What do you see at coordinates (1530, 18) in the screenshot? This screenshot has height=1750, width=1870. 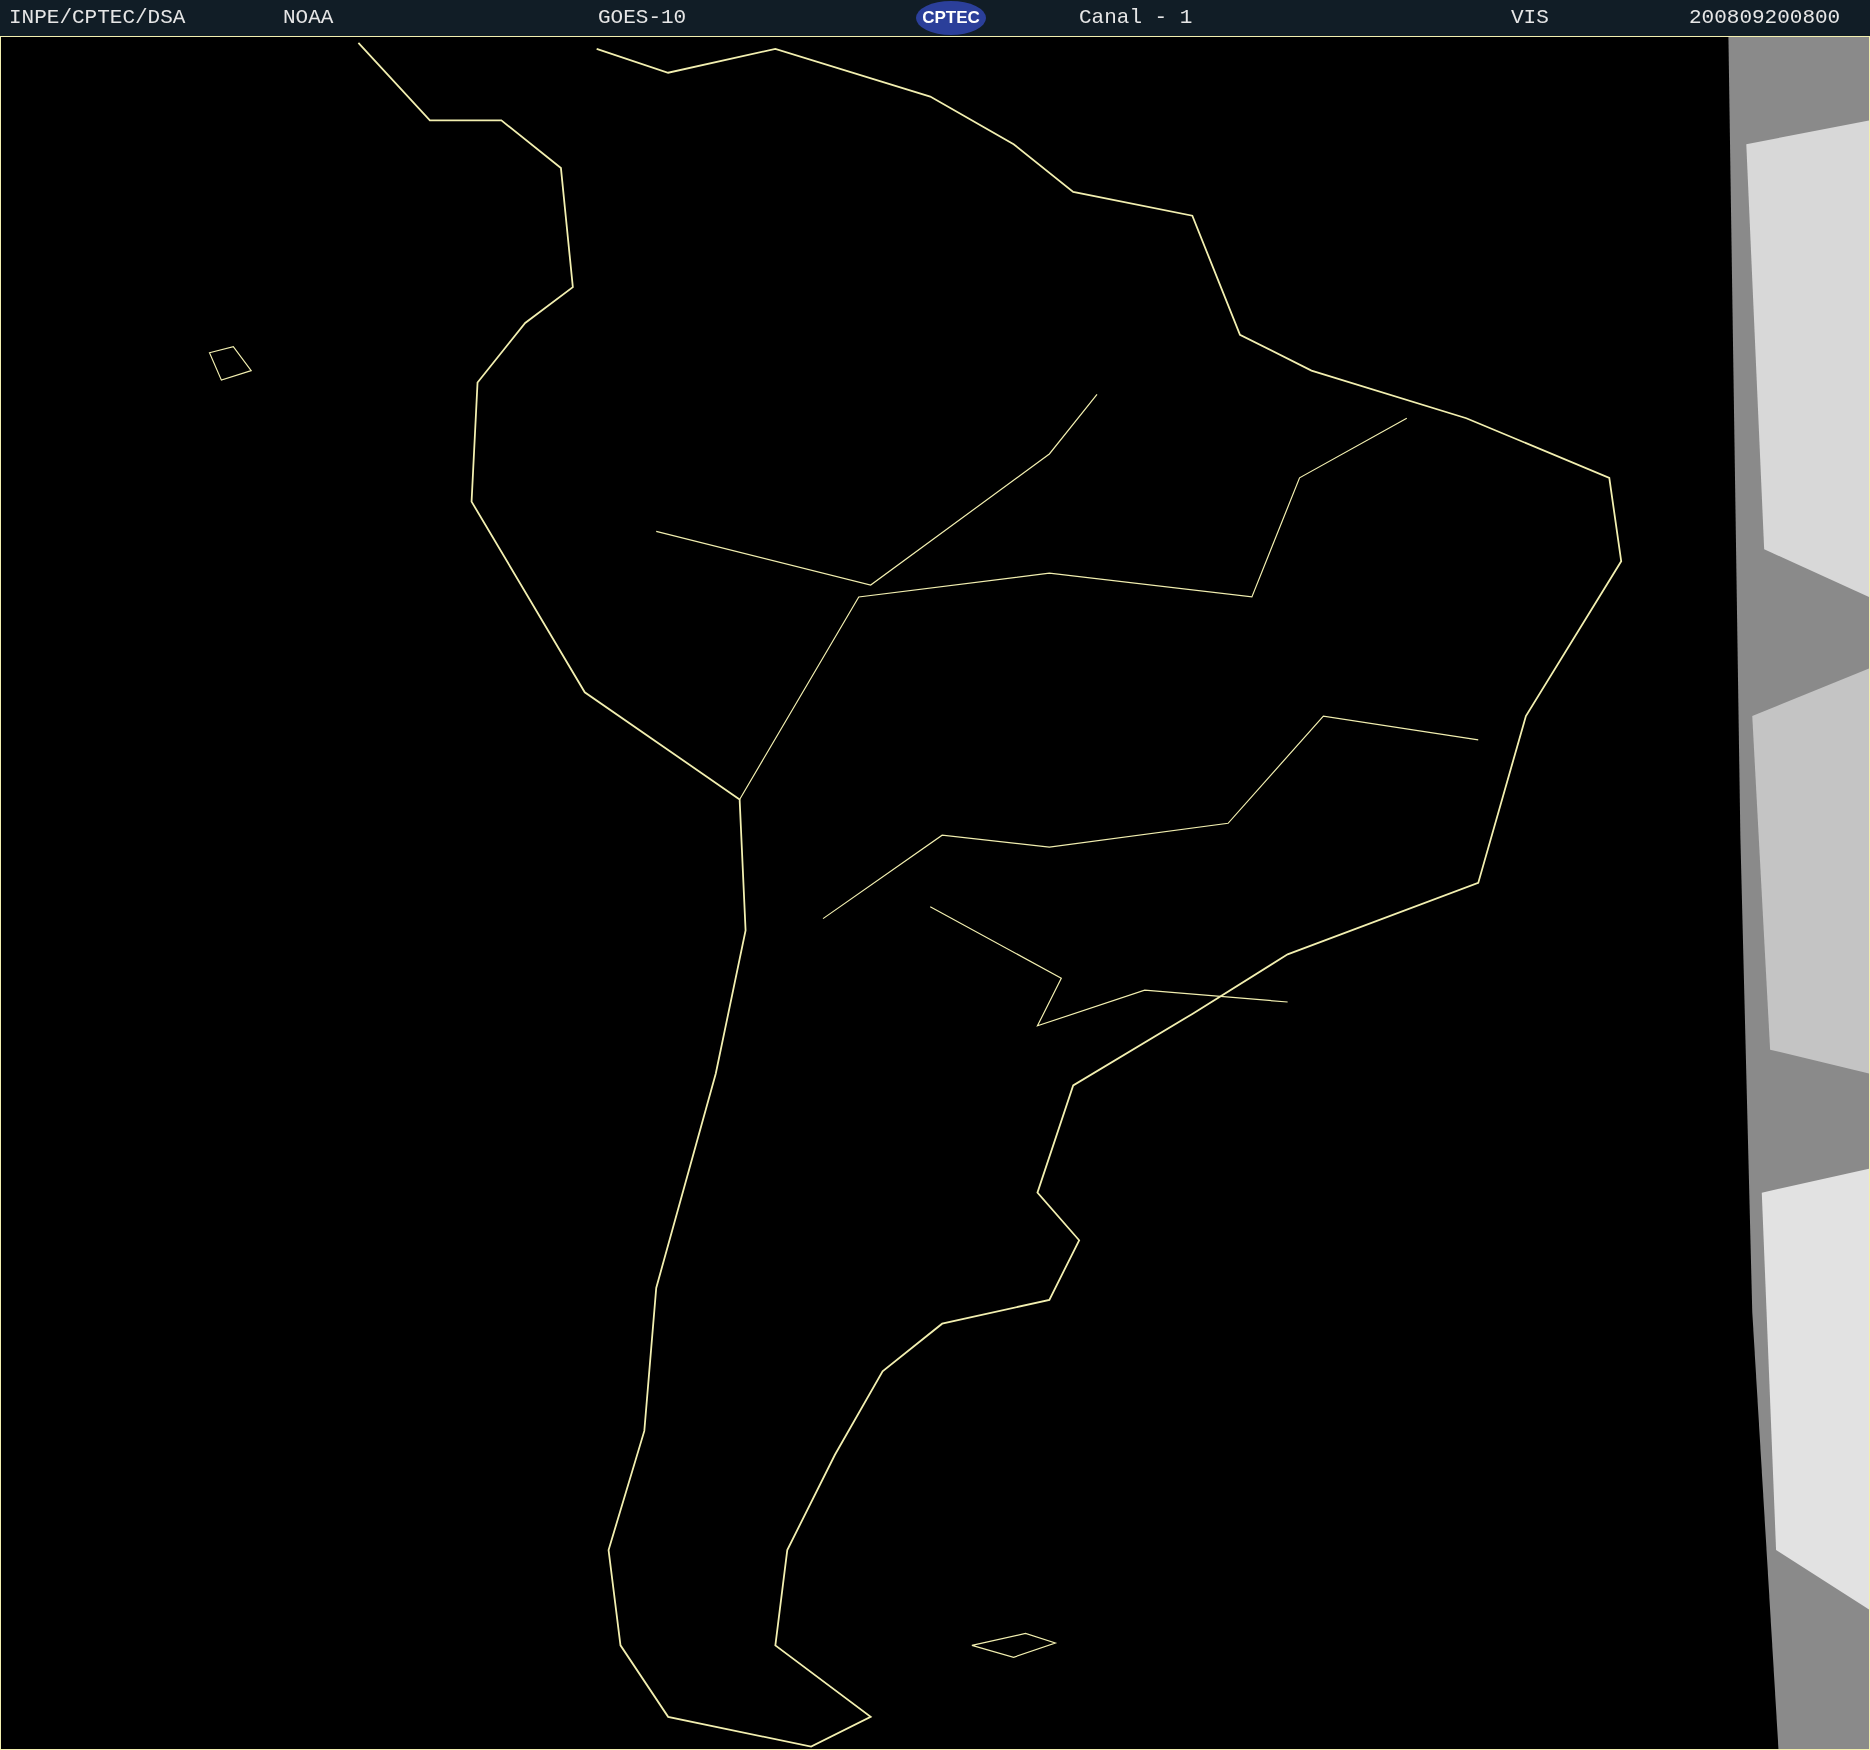 I see `header-label: VIS` at bounding box center [1530, 18].